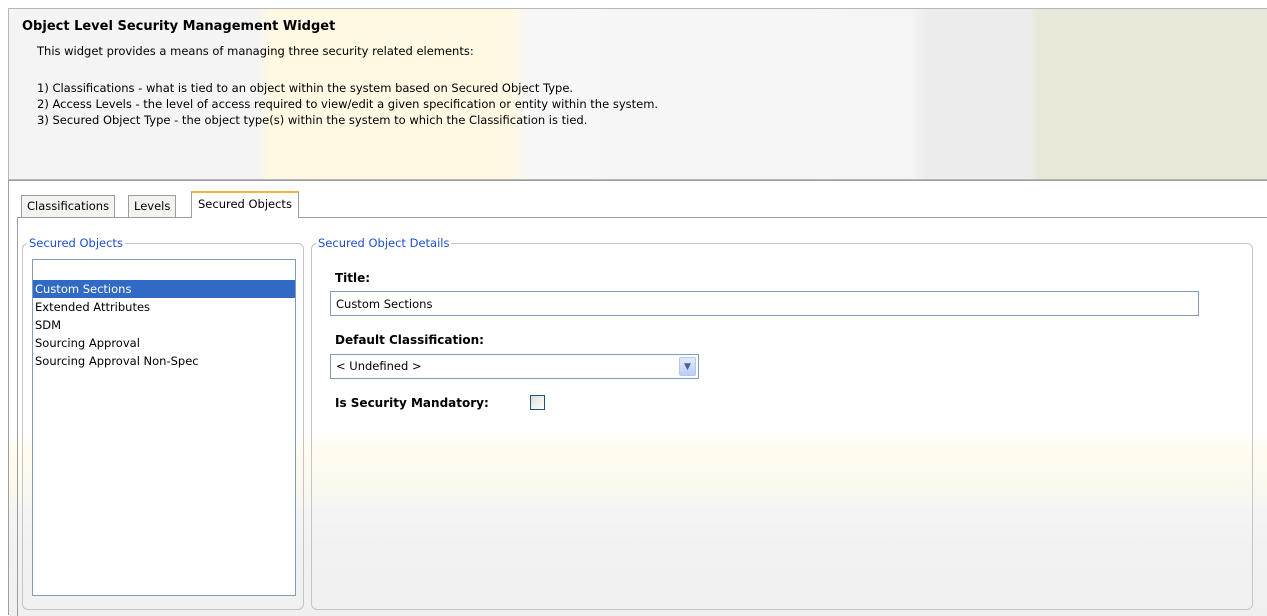 The image size is (1267, 616). I want to click on default-classification-label: Default Classification:, so click(409, 340).